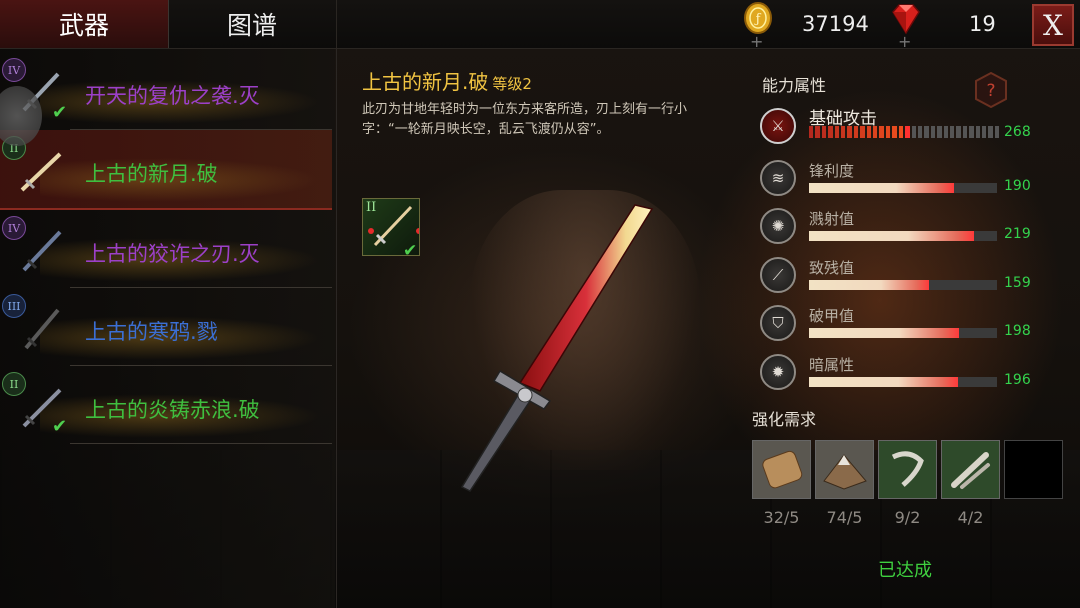  I want to click on weapon-level: 等级2, so click(512, 84).